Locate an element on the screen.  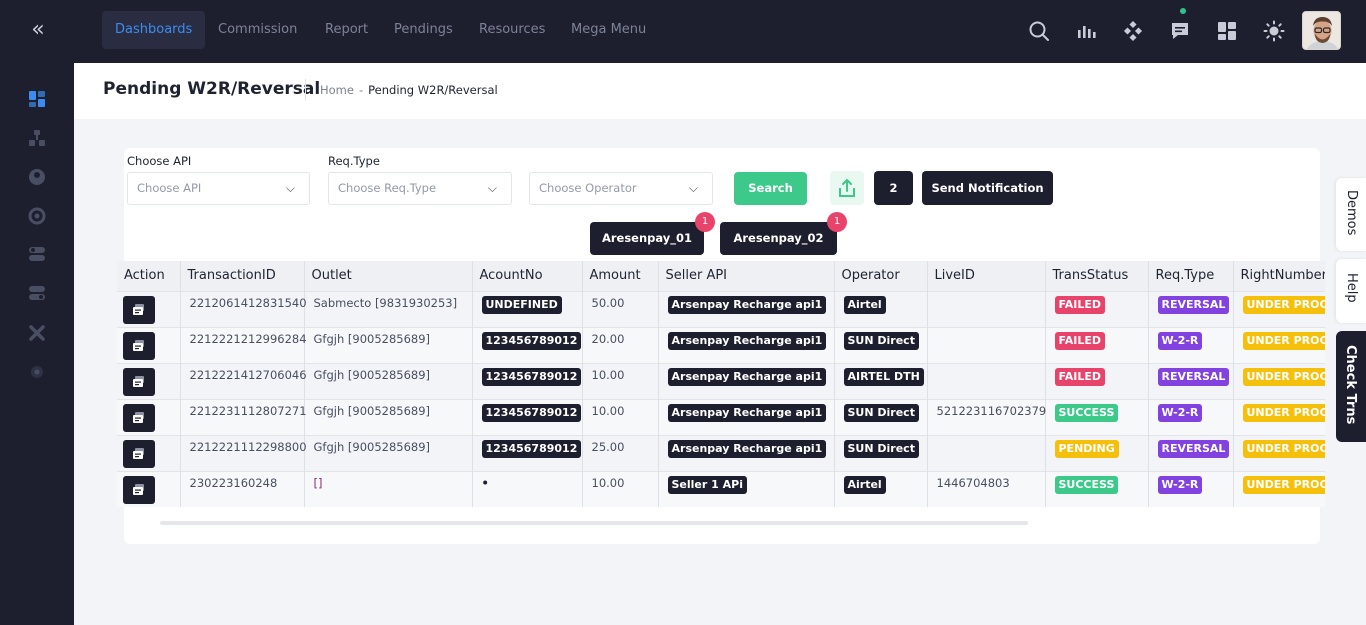
column-header: Amount is located at coordinates (620, 276).